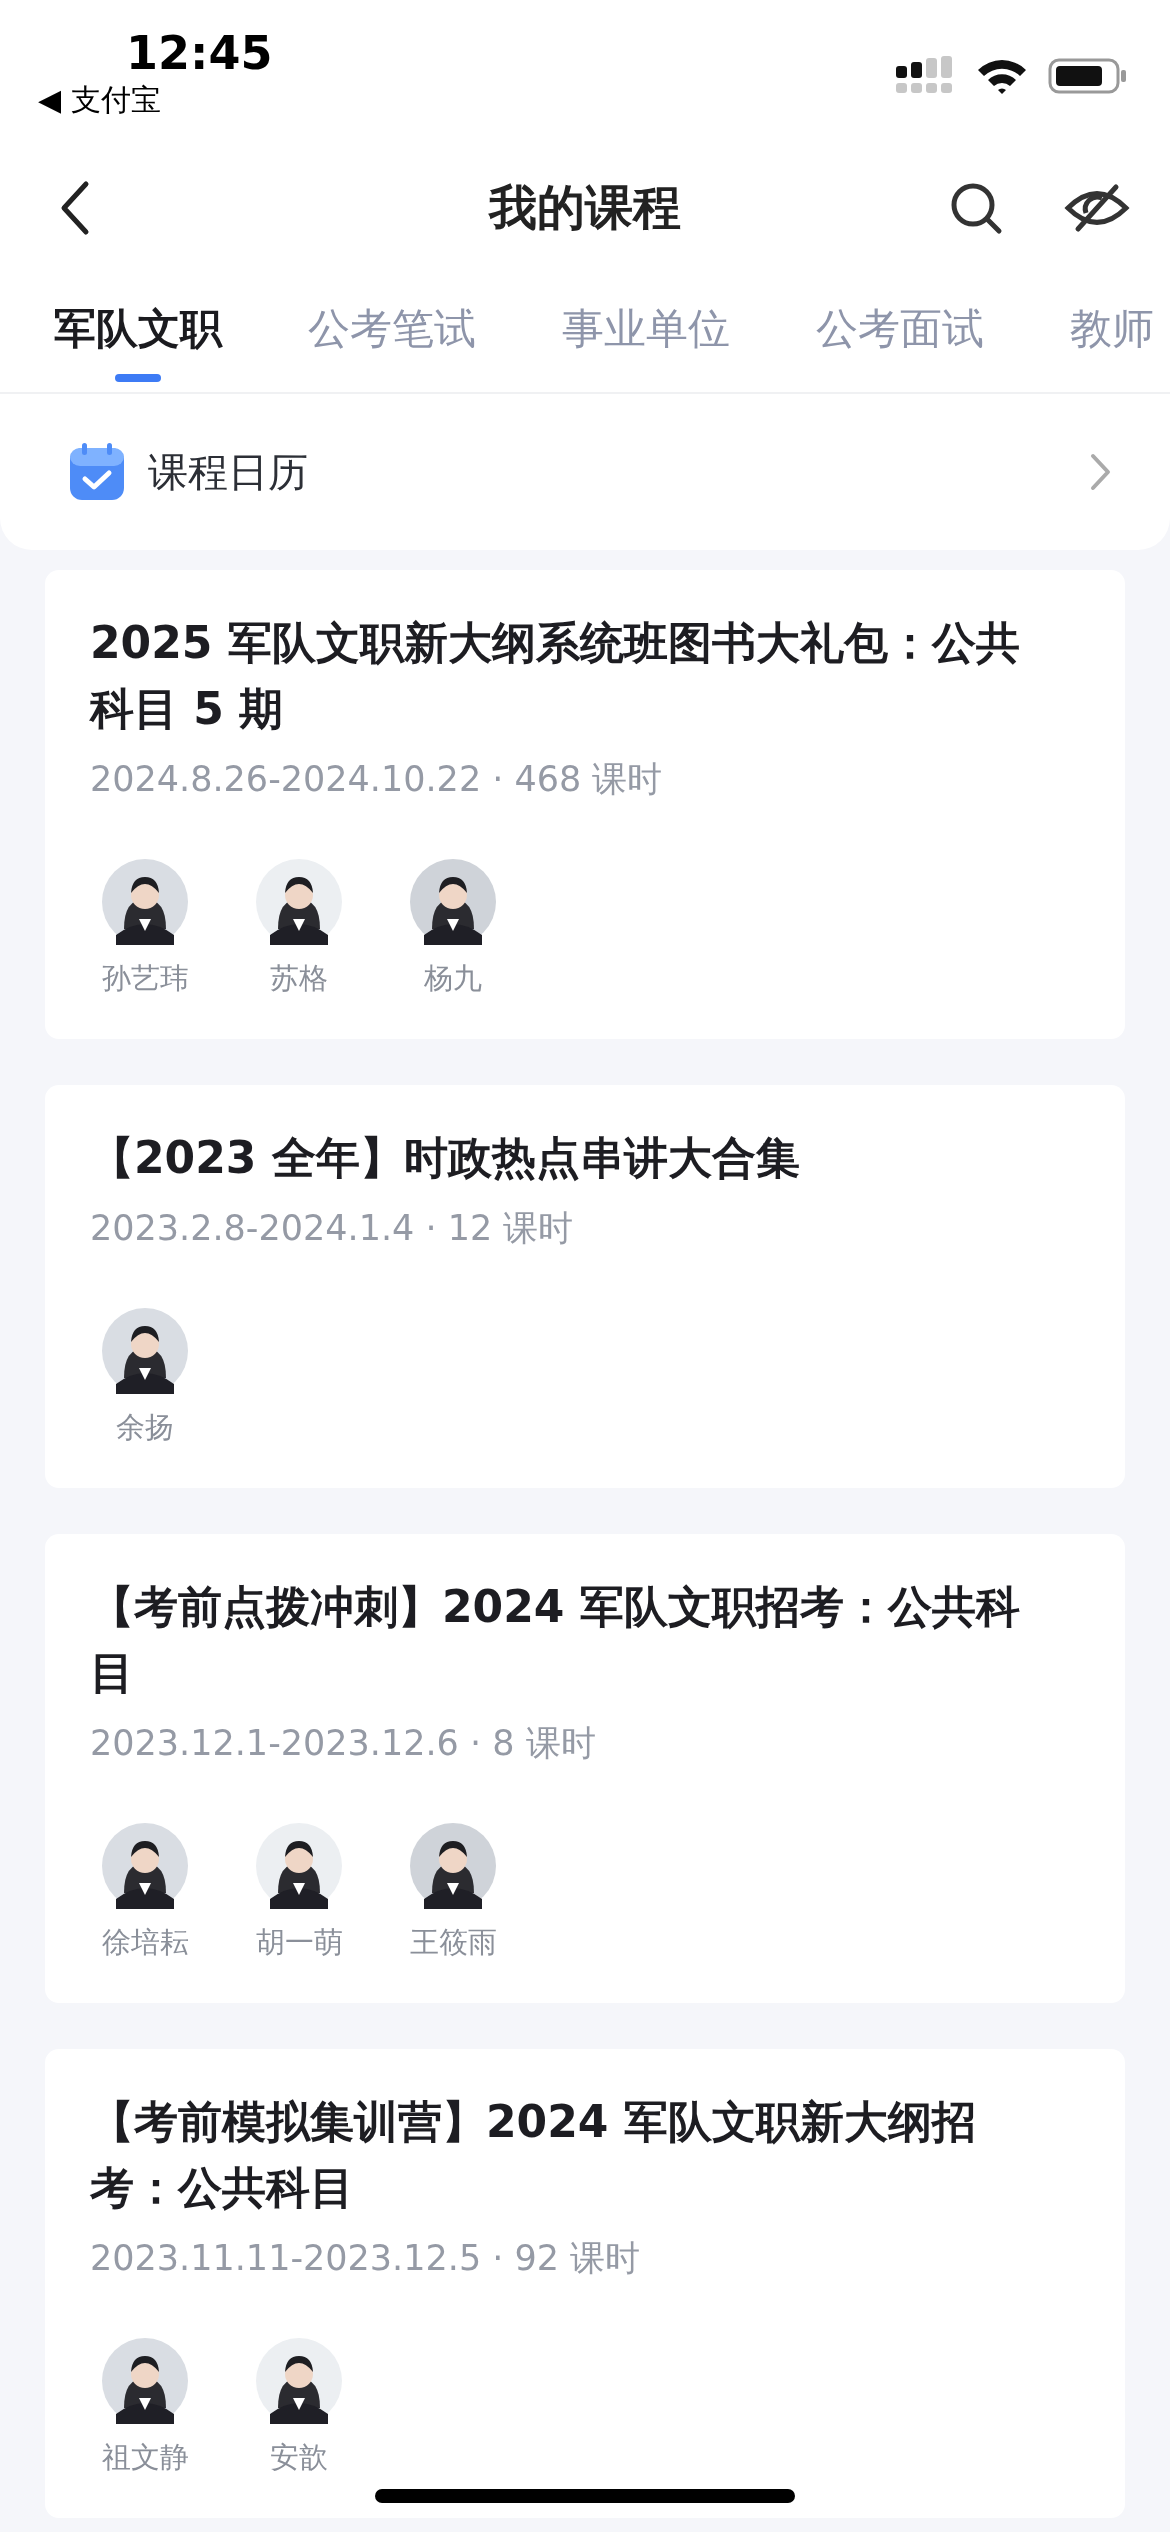 This screenshot has width=1170, height=2532. Describe the element at coordinates (145, 978) in the screenshot. I see `teacher-name: 孙艺玮` at that location.